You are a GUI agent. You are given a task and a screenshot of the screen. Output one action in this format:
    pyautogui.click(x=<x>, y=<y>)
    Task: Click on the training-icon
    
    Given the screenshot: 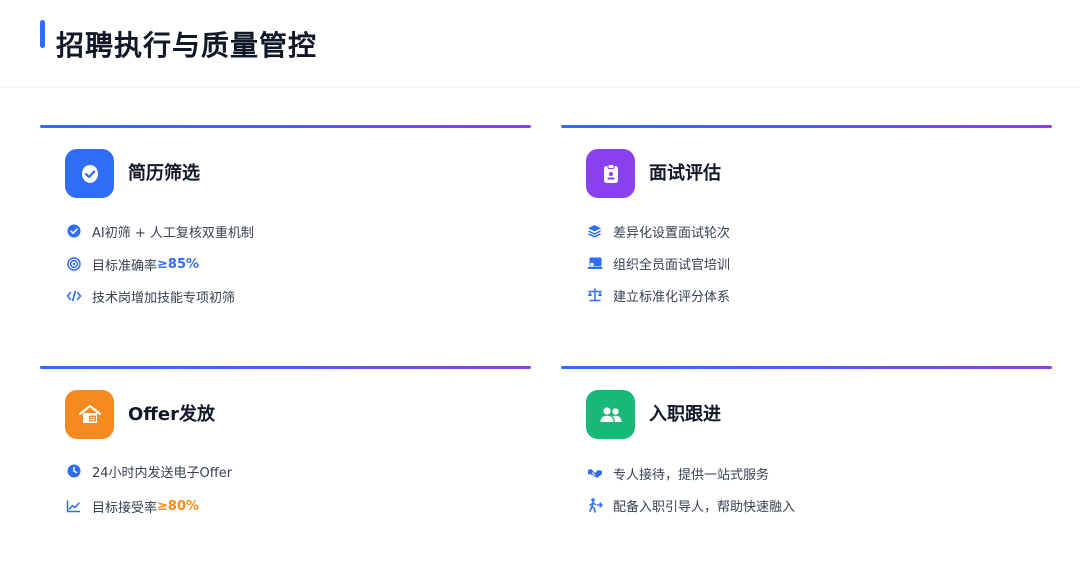 What is the action you would take?
    pyautogui.click(x=594, y=263)
    